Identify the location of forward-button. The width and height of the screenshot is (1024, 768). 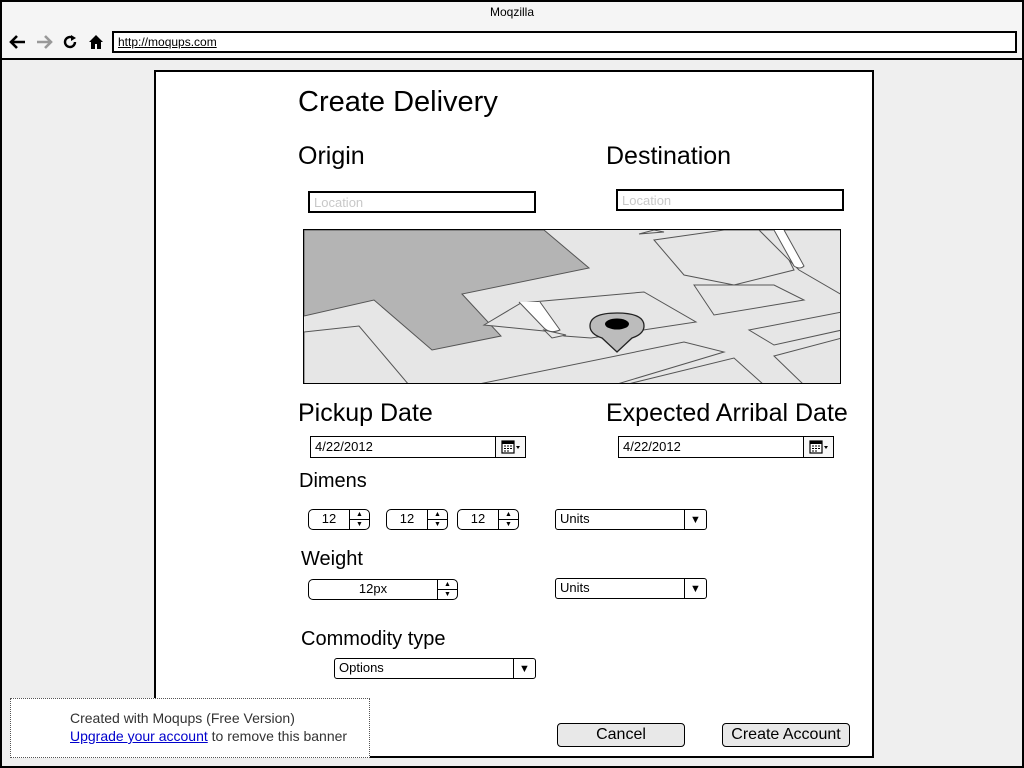
(44, 42).